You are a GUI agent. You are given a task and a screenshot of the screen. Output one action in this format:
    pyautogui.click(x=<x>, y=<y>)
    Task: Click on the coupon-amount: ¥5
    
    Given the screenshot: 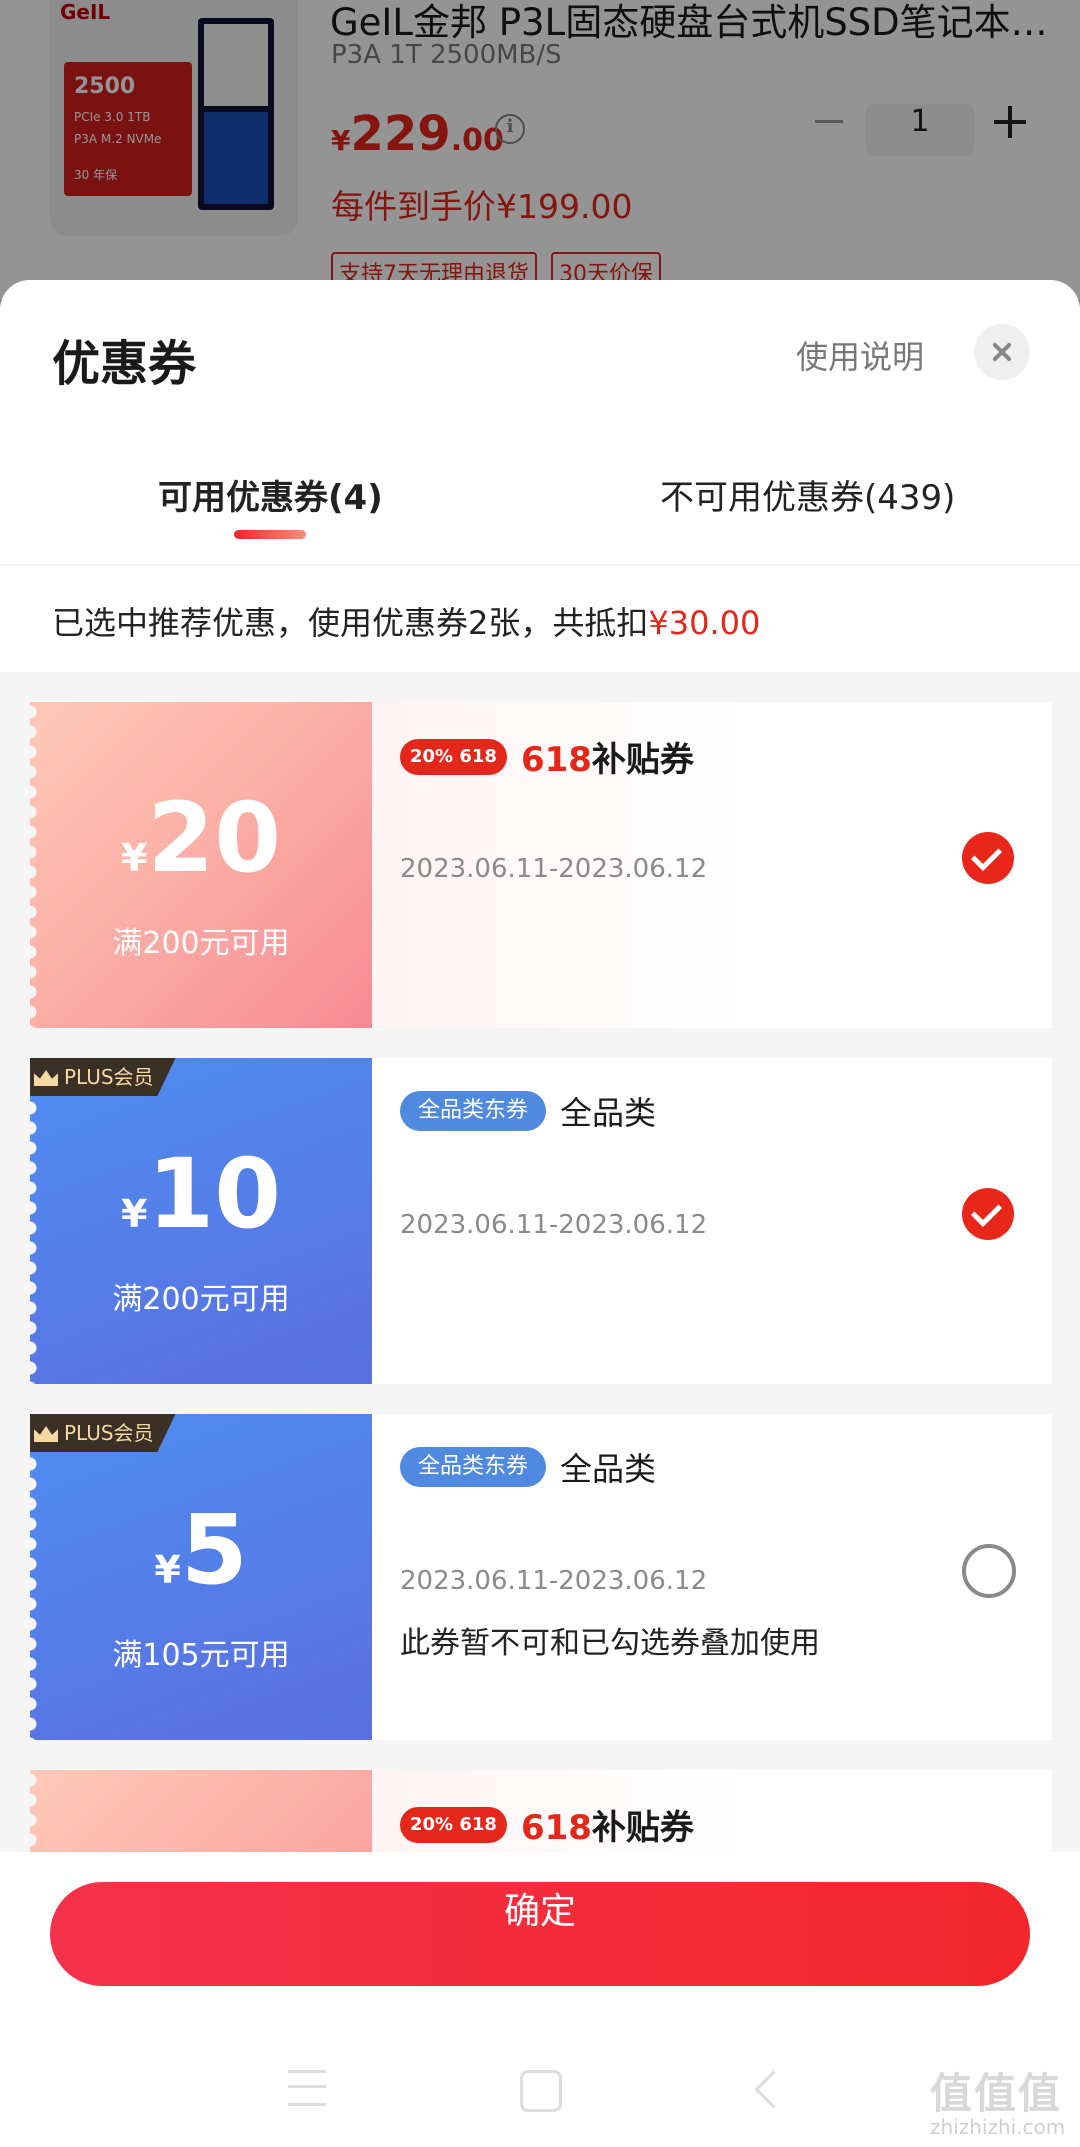 What is the action you would take?
    pyautogui.click(x=201, y=1550)
    